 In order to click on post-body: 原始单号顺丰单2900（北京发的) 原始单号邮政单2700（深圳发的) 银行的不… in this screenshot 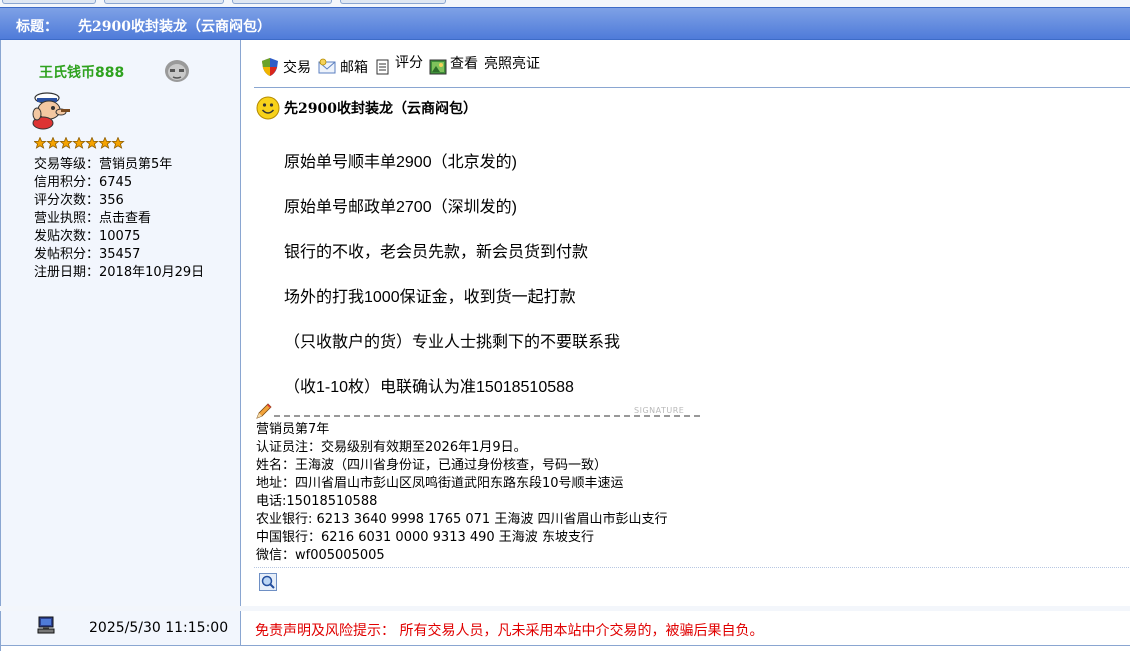, I will do `click(452, 287)`.